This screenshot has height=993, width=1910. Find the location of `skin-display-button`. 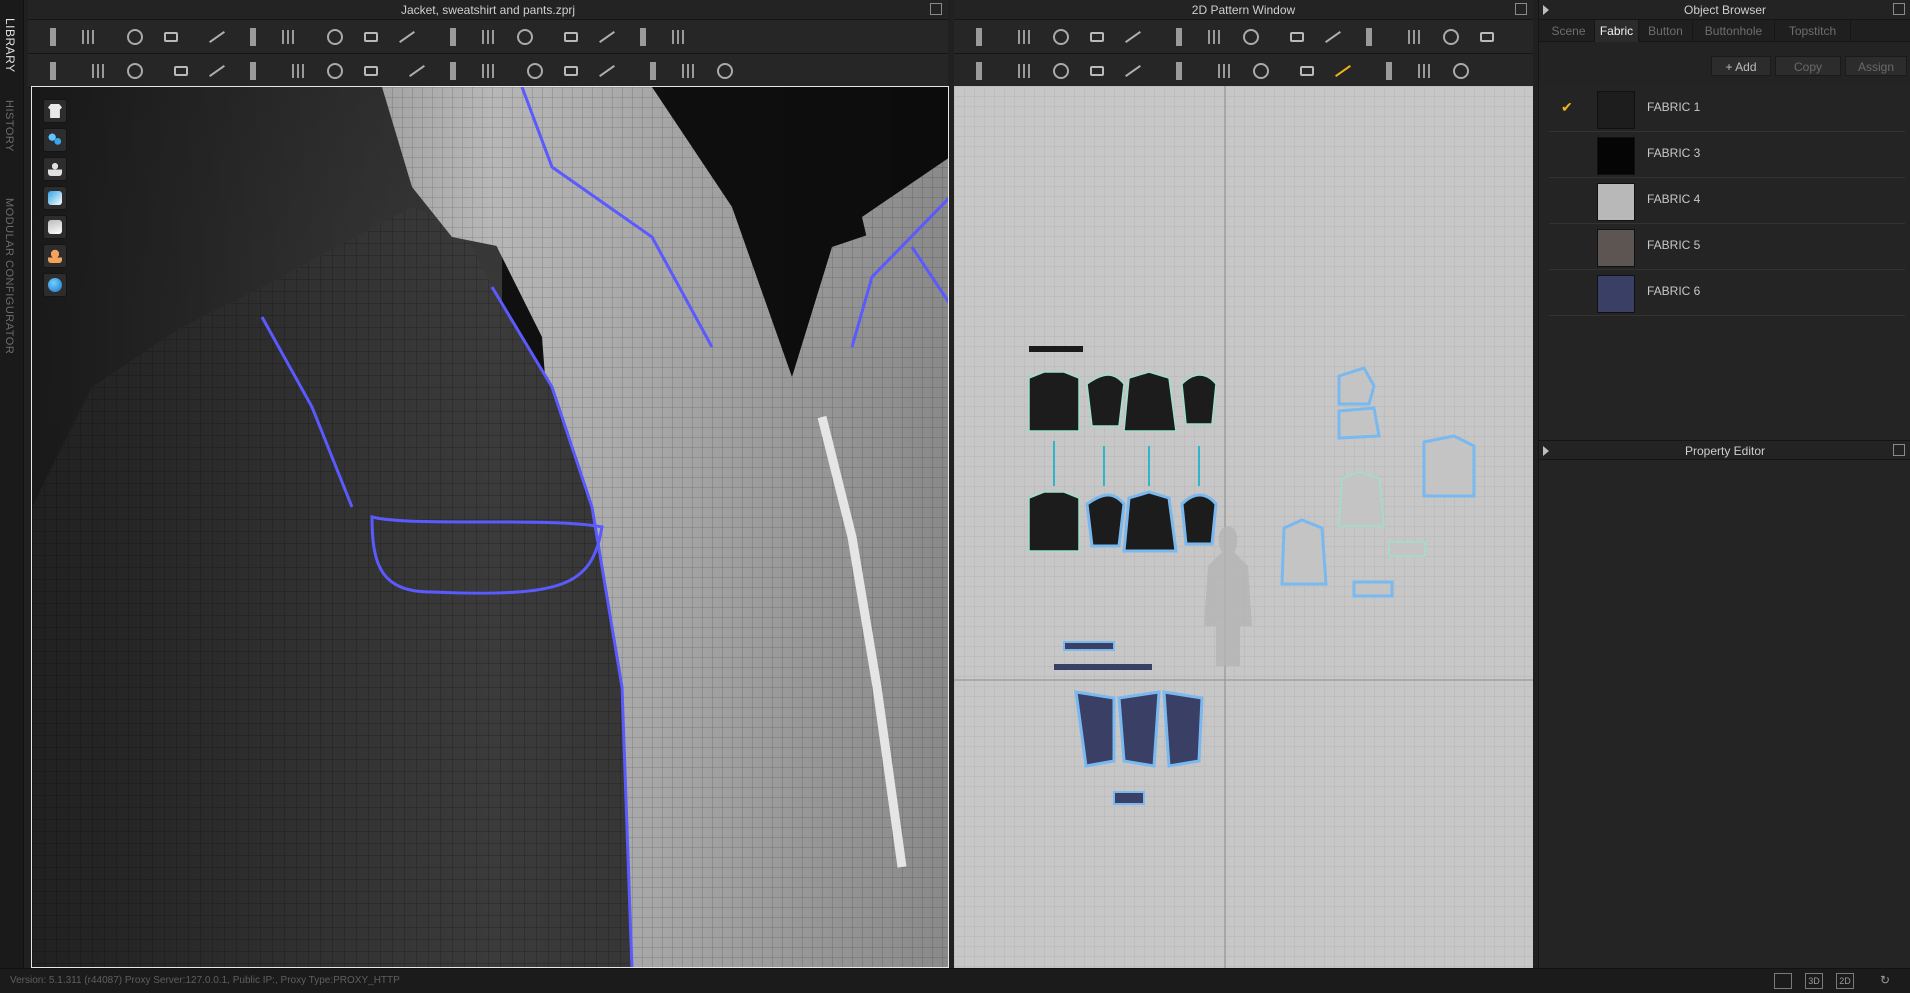

skin-display-button is located at coordinates (55, 256).